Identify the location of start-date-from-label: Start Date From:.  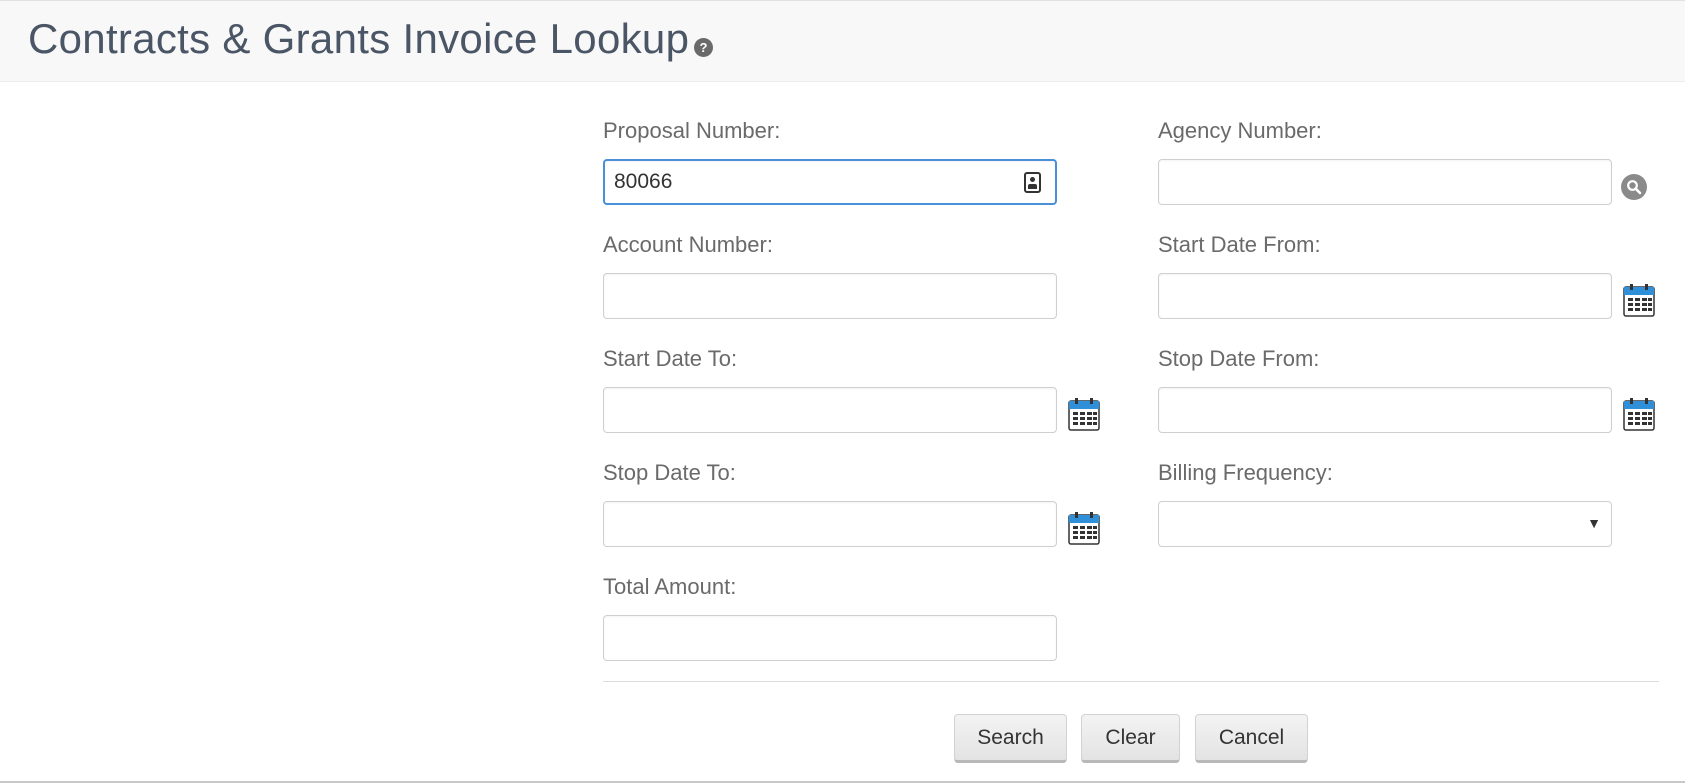
(1239, 244).